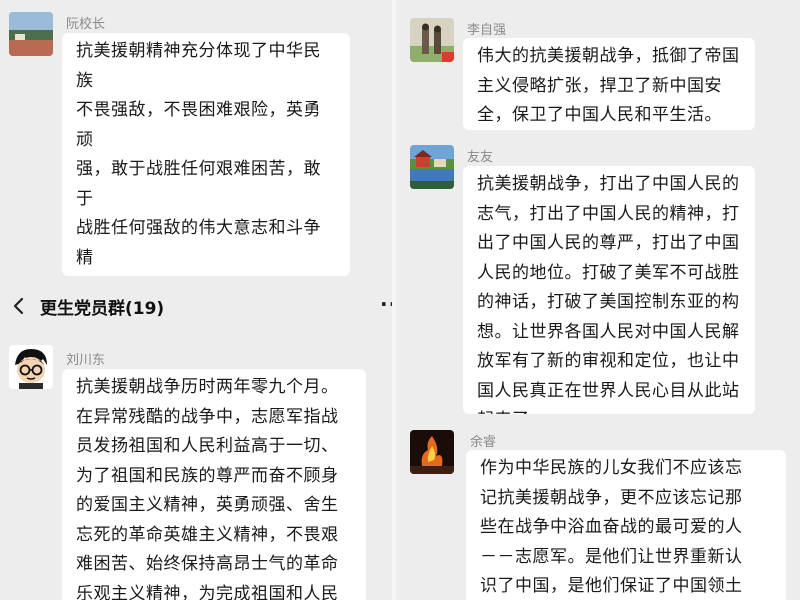  I want to click on avatar-yu, so click(432, 452).